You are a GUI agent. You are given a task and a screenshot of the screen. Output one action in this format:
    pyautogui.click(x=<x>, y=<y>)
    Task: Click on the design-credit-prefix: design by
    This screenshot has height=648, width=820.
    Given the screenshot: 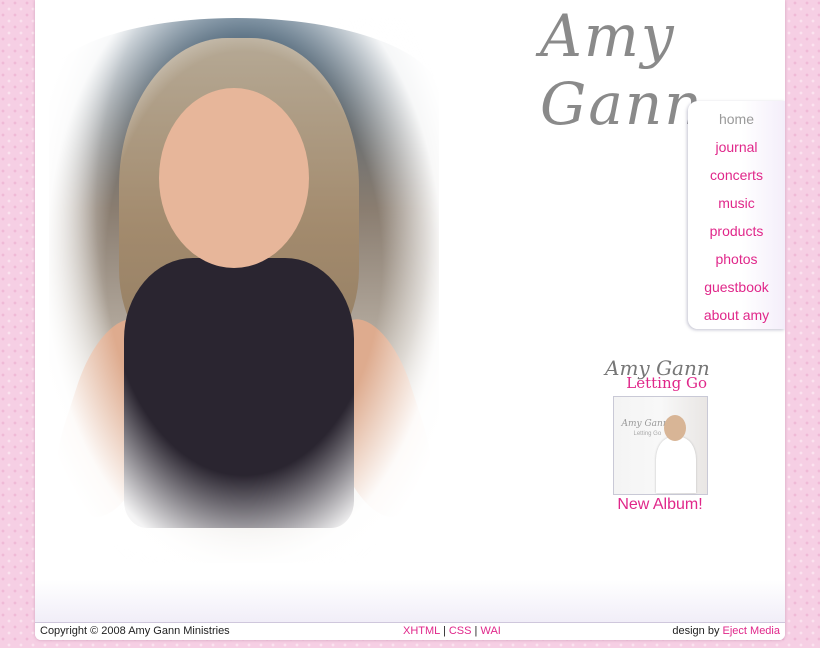 What is the action you would take?
    pyautogui.click(x=696, y=631)
    